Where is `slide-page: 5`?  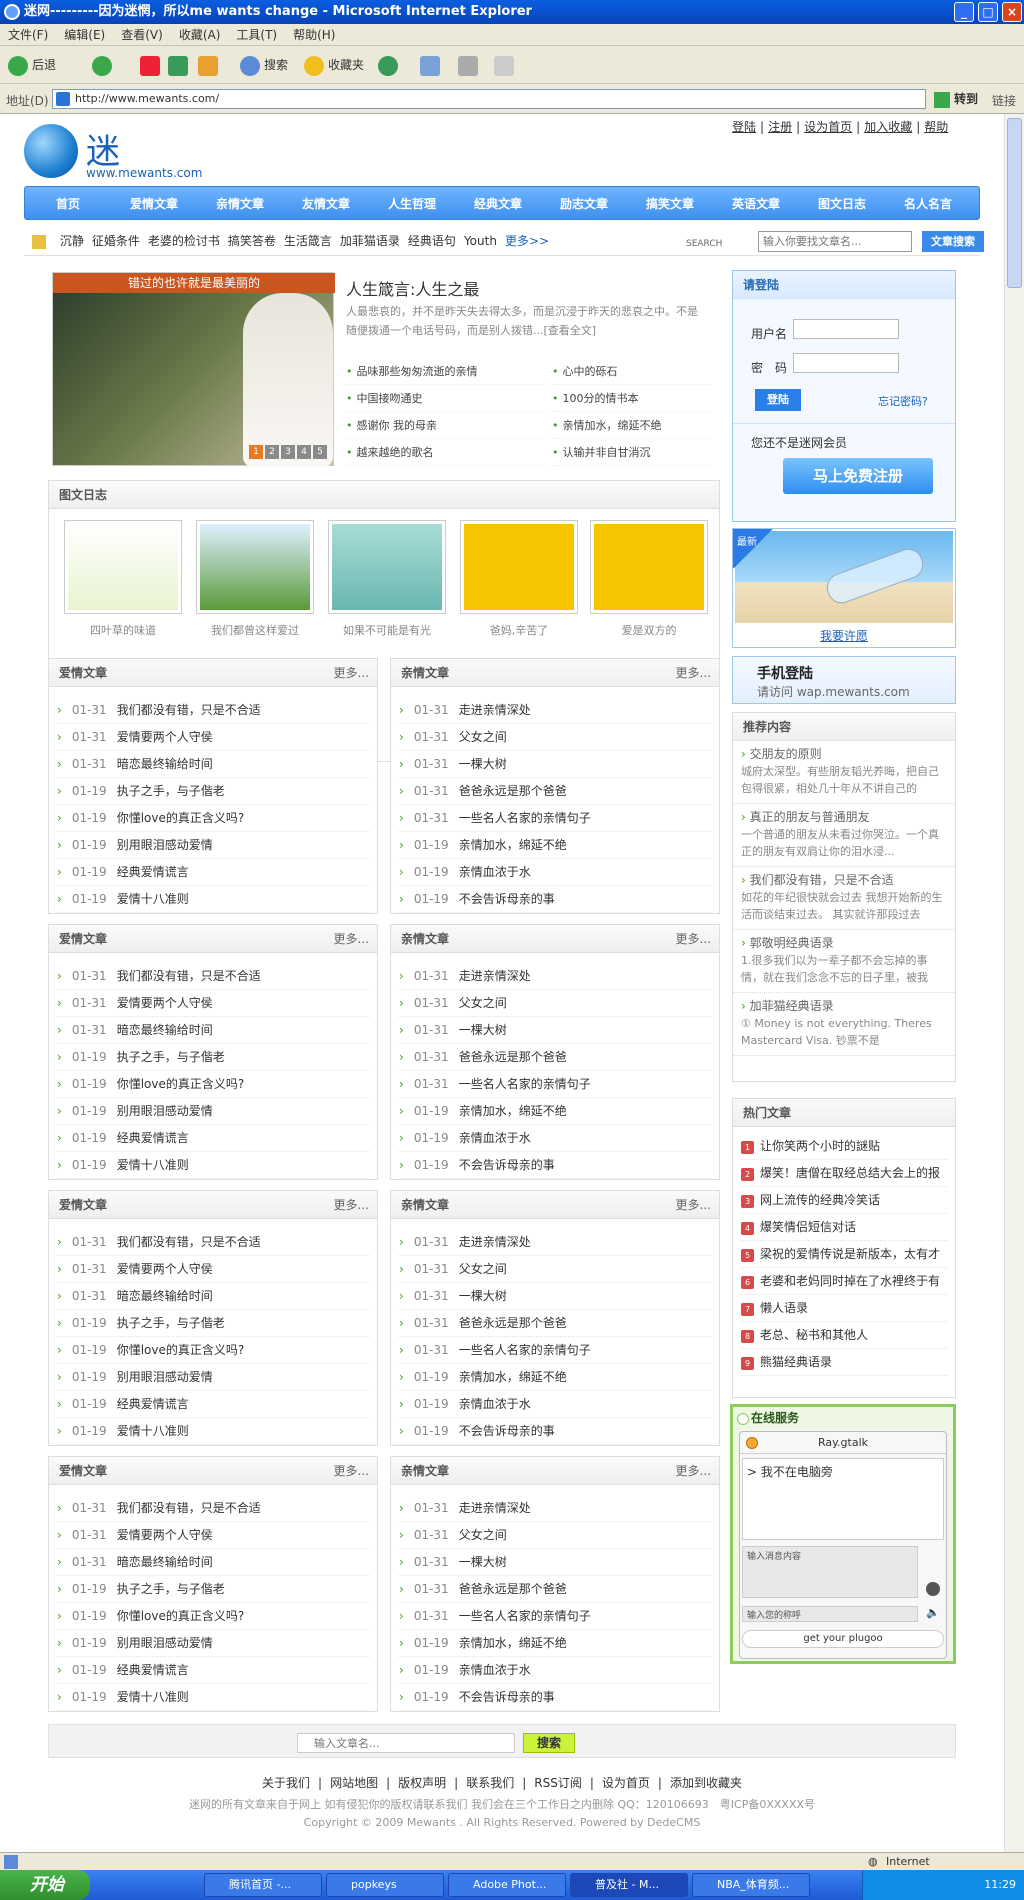 slide-page: 5 is located at coordinates (320, 452).